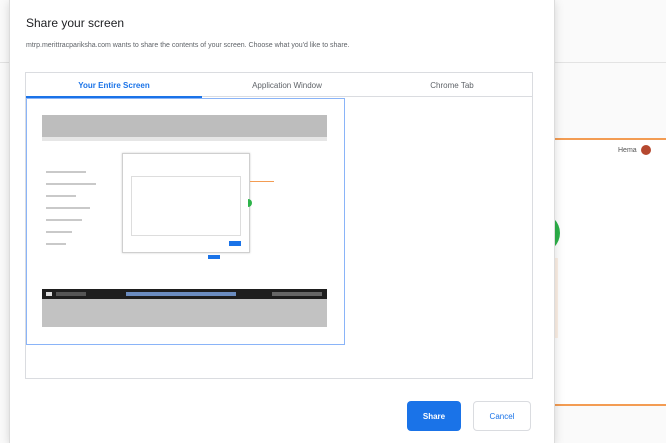 The height and width of the screenshot is (443, 666). What do you see at coordinates (214, 257) in the screenshot?
I see `thumbnail-blue-button` at bounding box center [214, 257].